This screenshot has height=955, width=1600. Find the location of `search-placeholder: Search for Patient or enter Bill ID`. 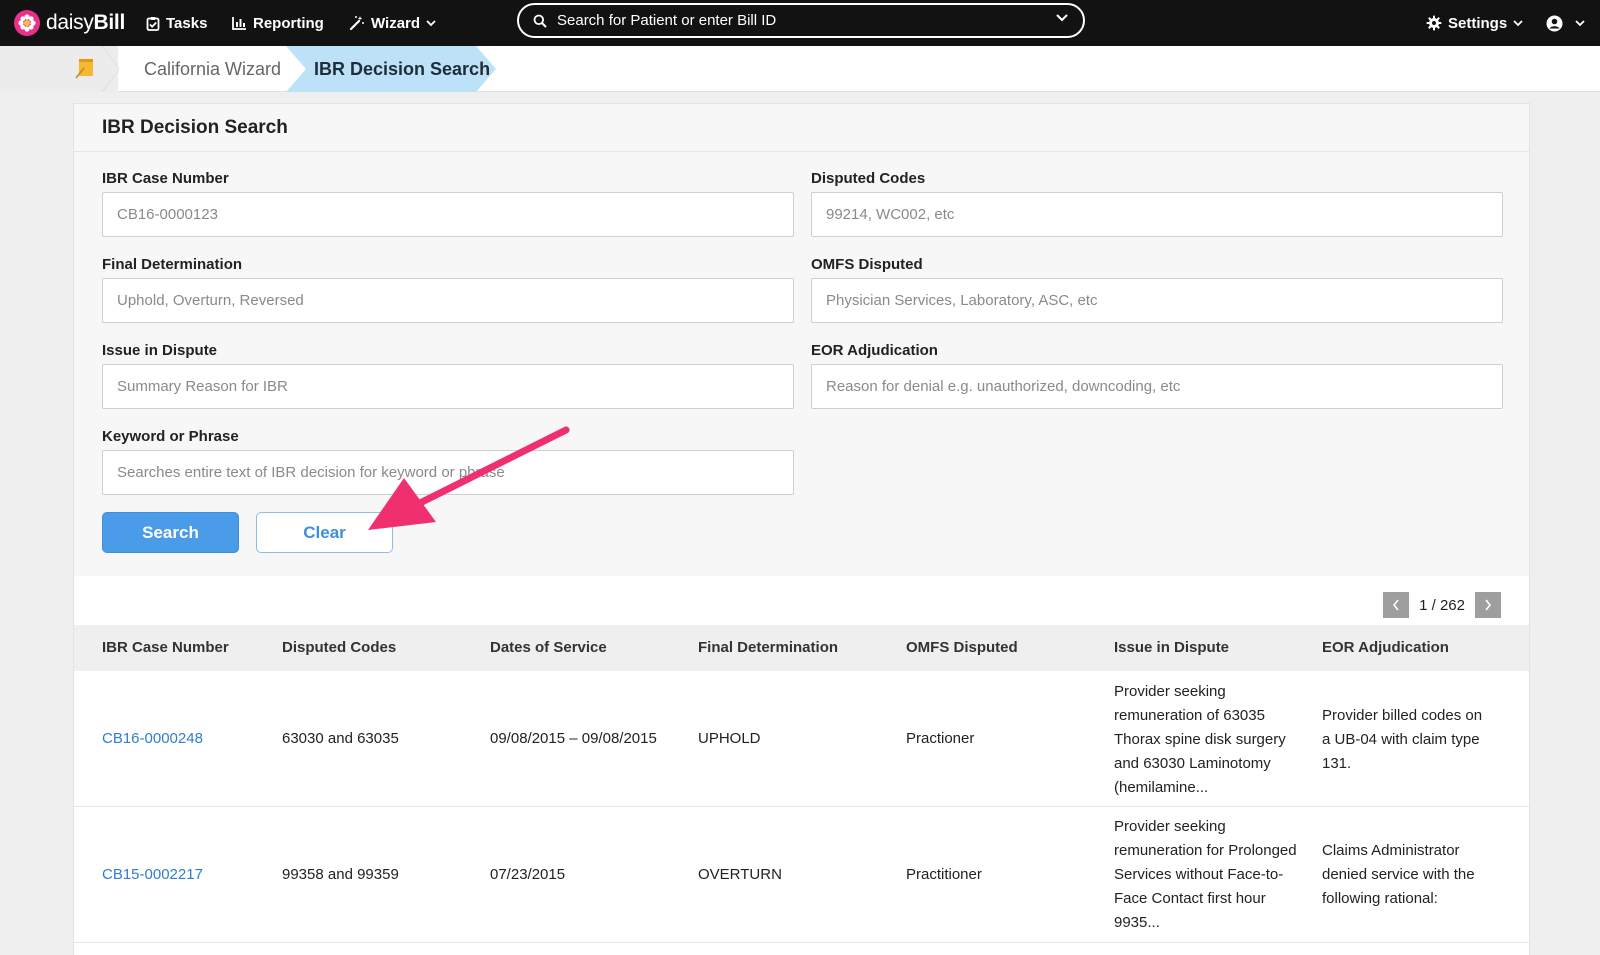

search-placeholder: Search for Patient or enter Bill ID is located at coordinates (667, 20).